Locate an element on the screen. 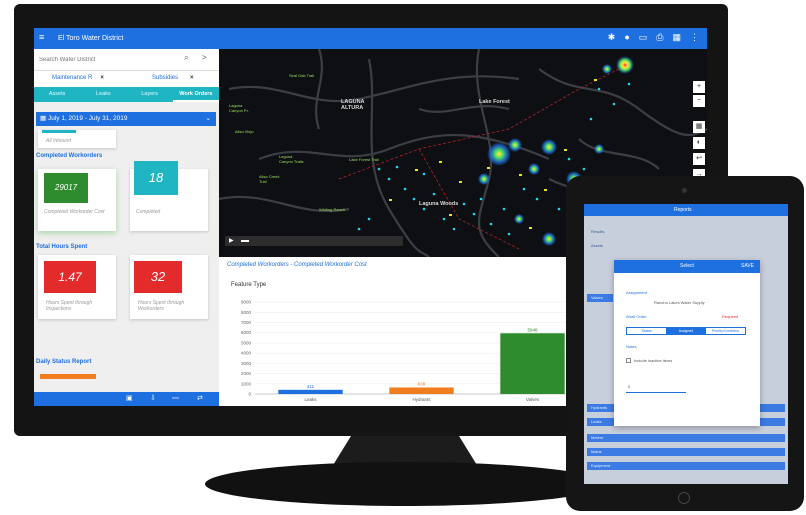  x-tick-label: Valves is located at coordinates (533, 399).